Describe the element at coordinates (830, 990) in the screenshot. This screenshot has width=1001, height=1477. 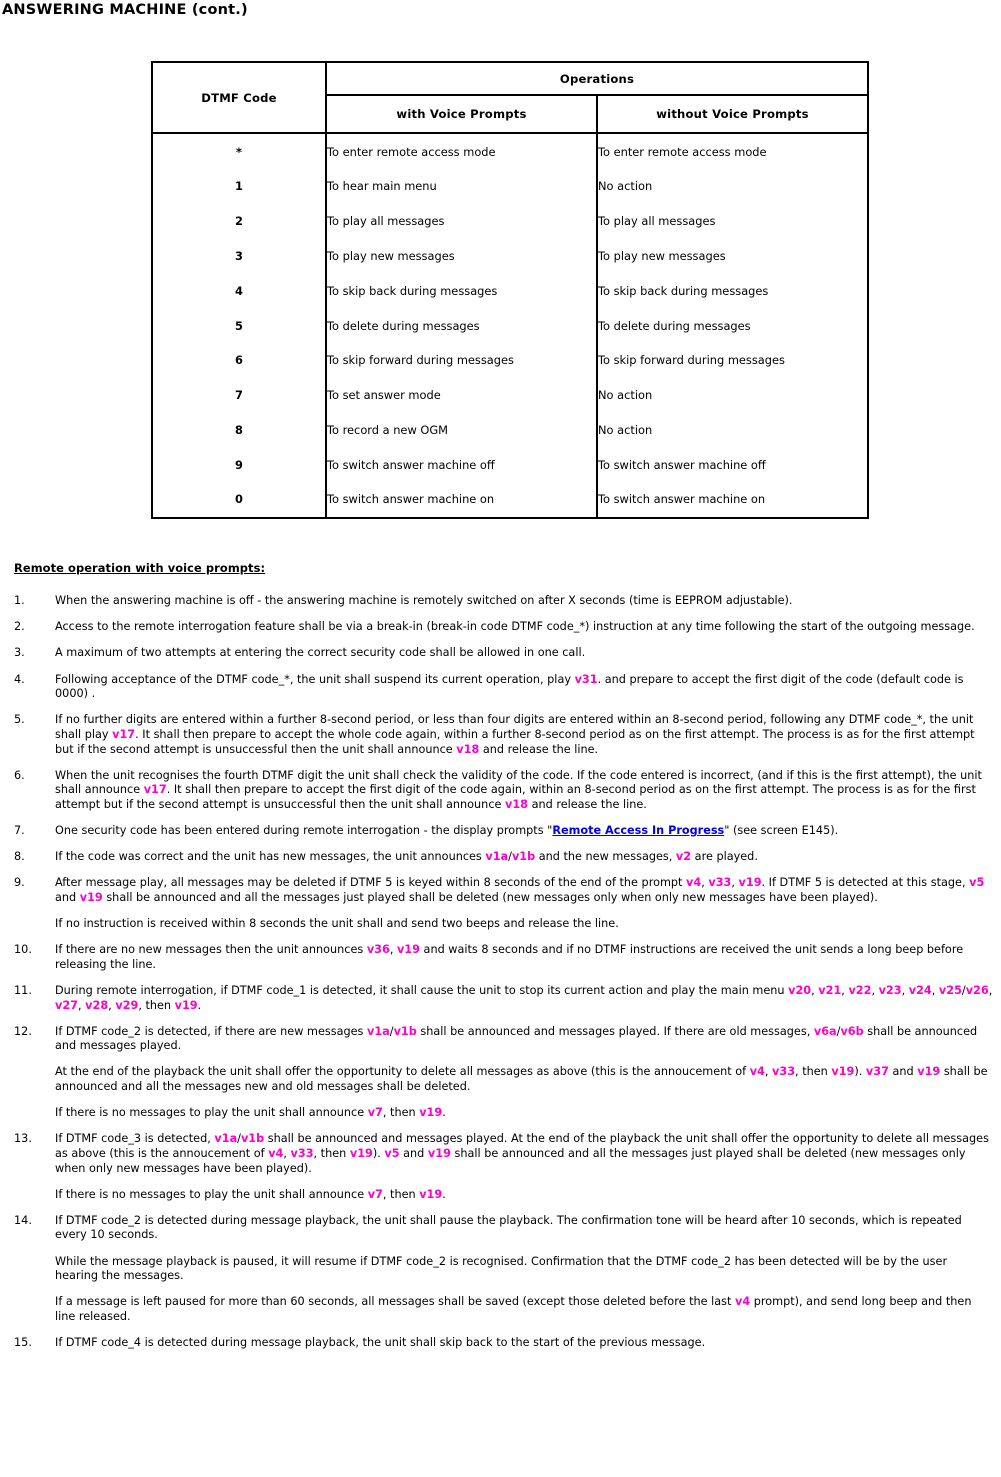
I see `voice-prompt-code: v21` at that location.